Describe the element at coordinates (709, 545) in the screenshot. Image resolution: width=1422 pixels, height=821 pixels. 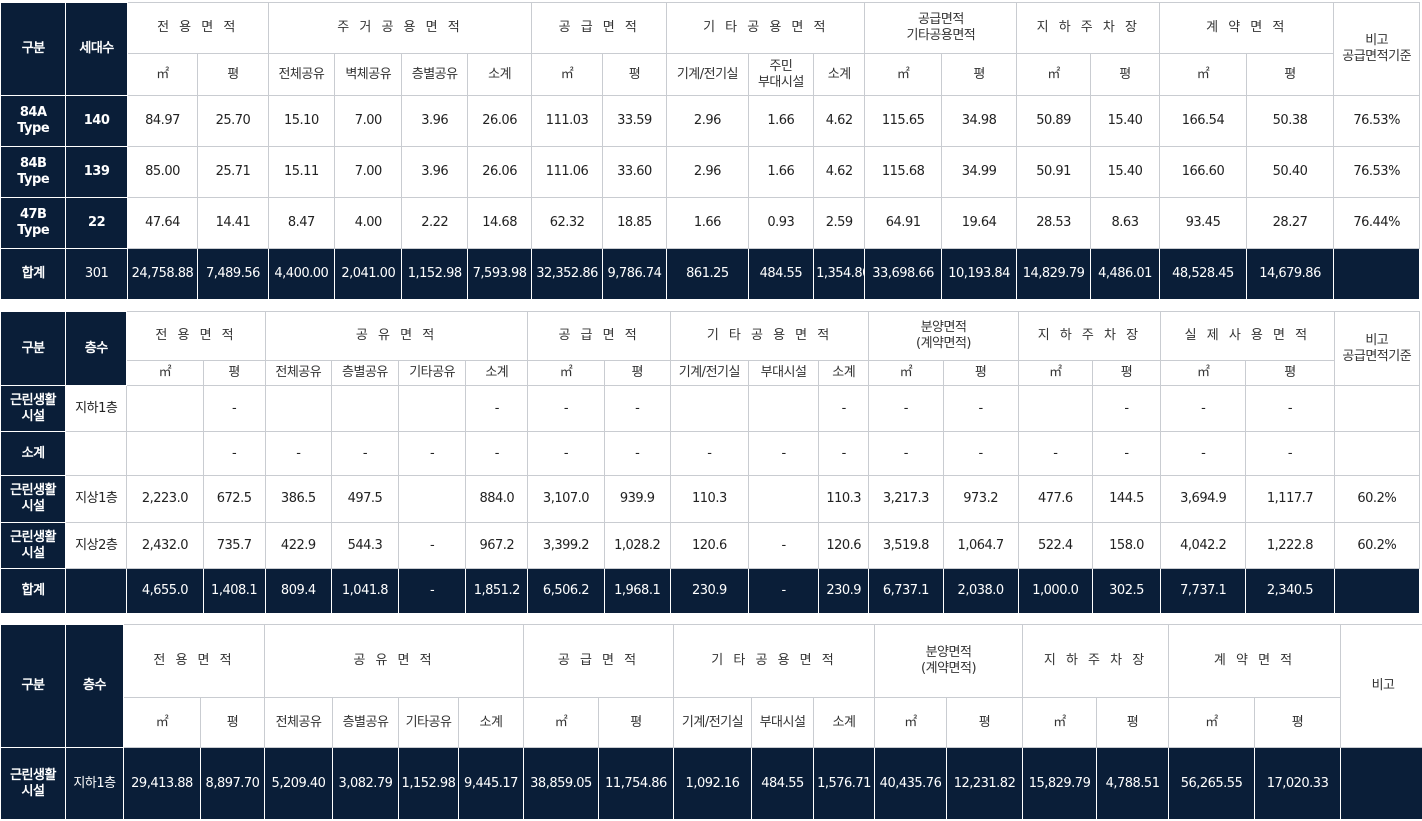
I see `table-cell: 120.6` at that location.